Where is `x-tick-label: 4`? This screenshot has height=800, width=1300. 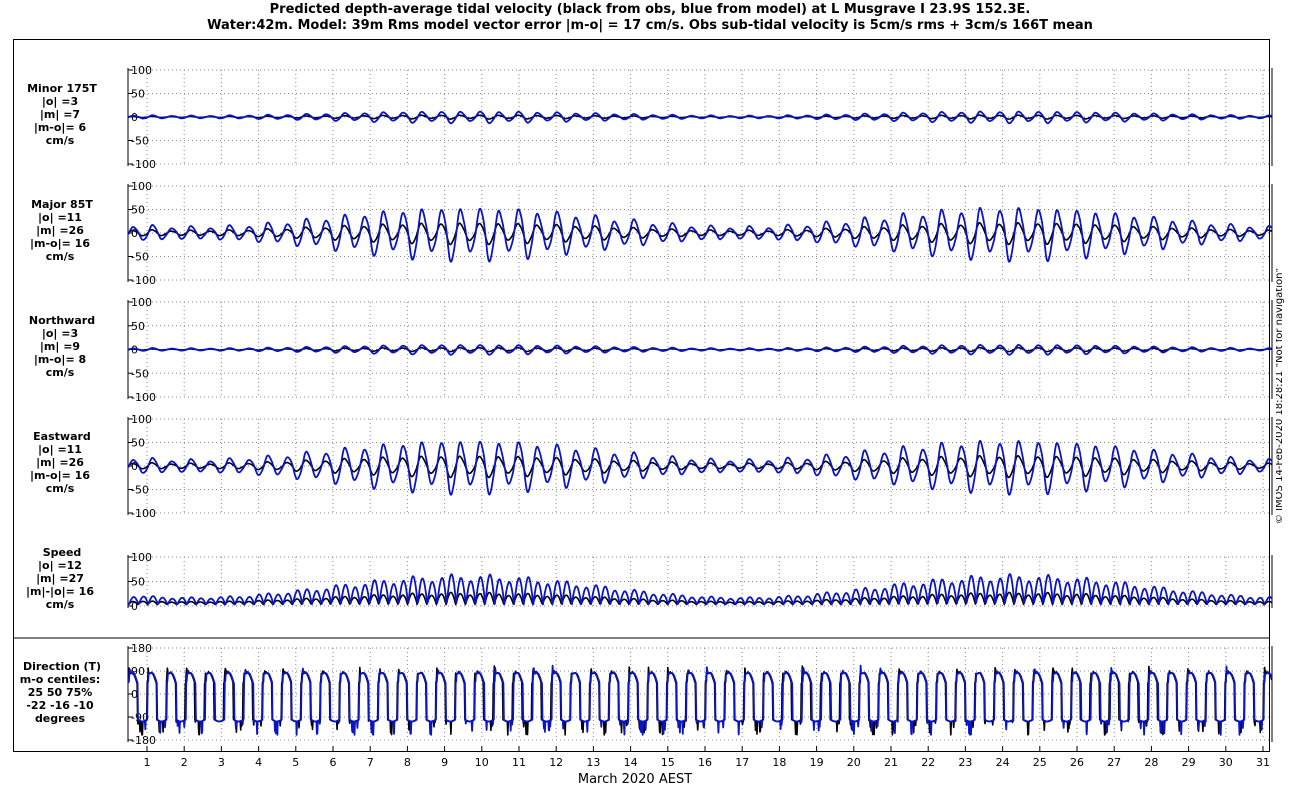 x-tick-label: 4 is located at coordinates (258, 762).